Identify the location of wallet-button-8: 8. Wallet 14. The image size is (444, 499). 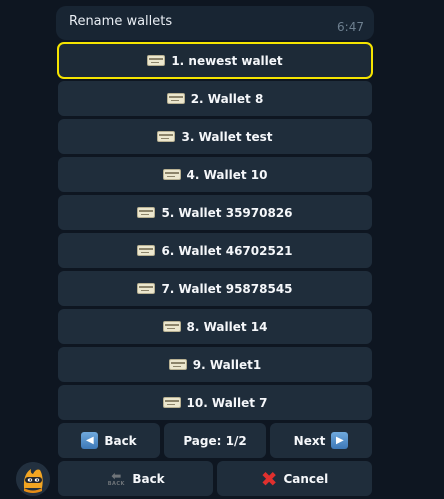
(215, 326).